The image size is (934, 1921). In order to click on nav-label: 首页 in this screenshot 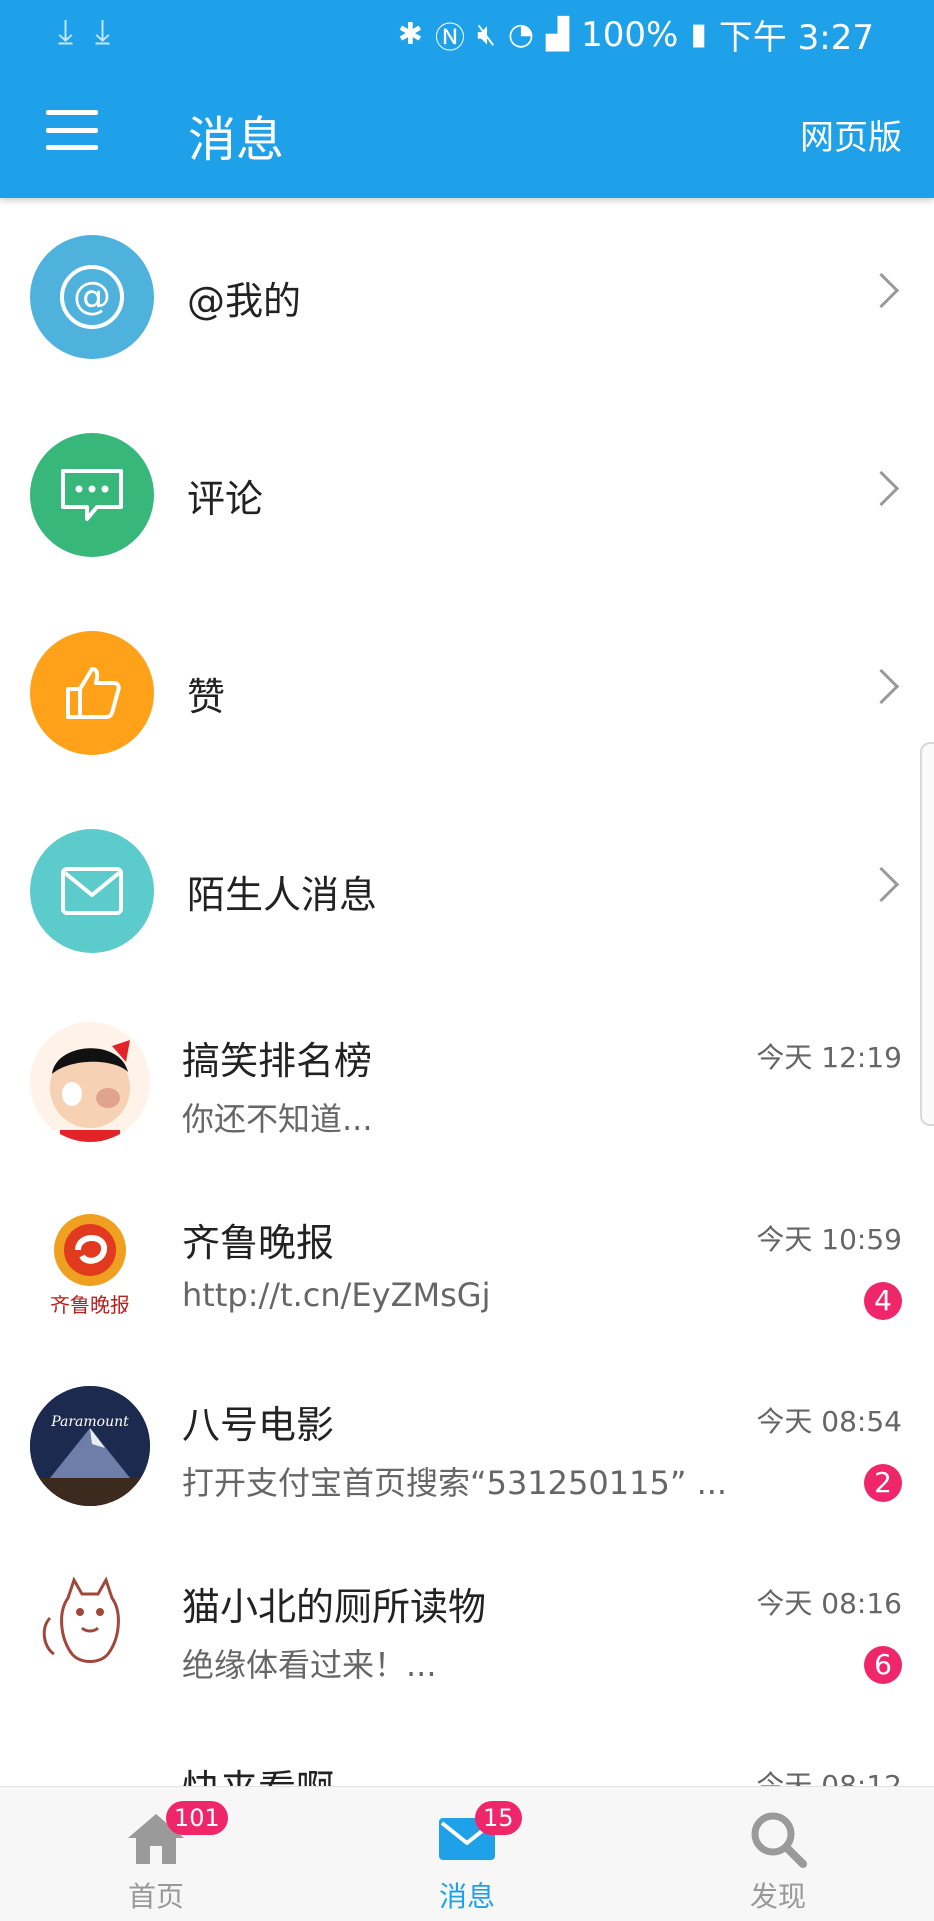, I will do `click(155, 1896)`.